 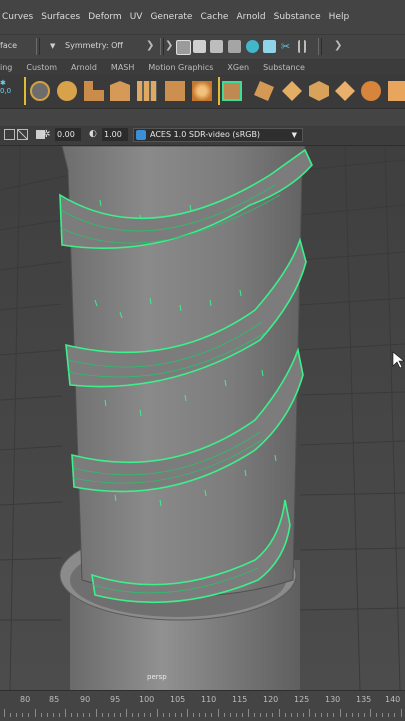 What do you see at coordinates (232, 91) in the screenshot?
I see `constraint-icon` at bounding box center [232, 91].